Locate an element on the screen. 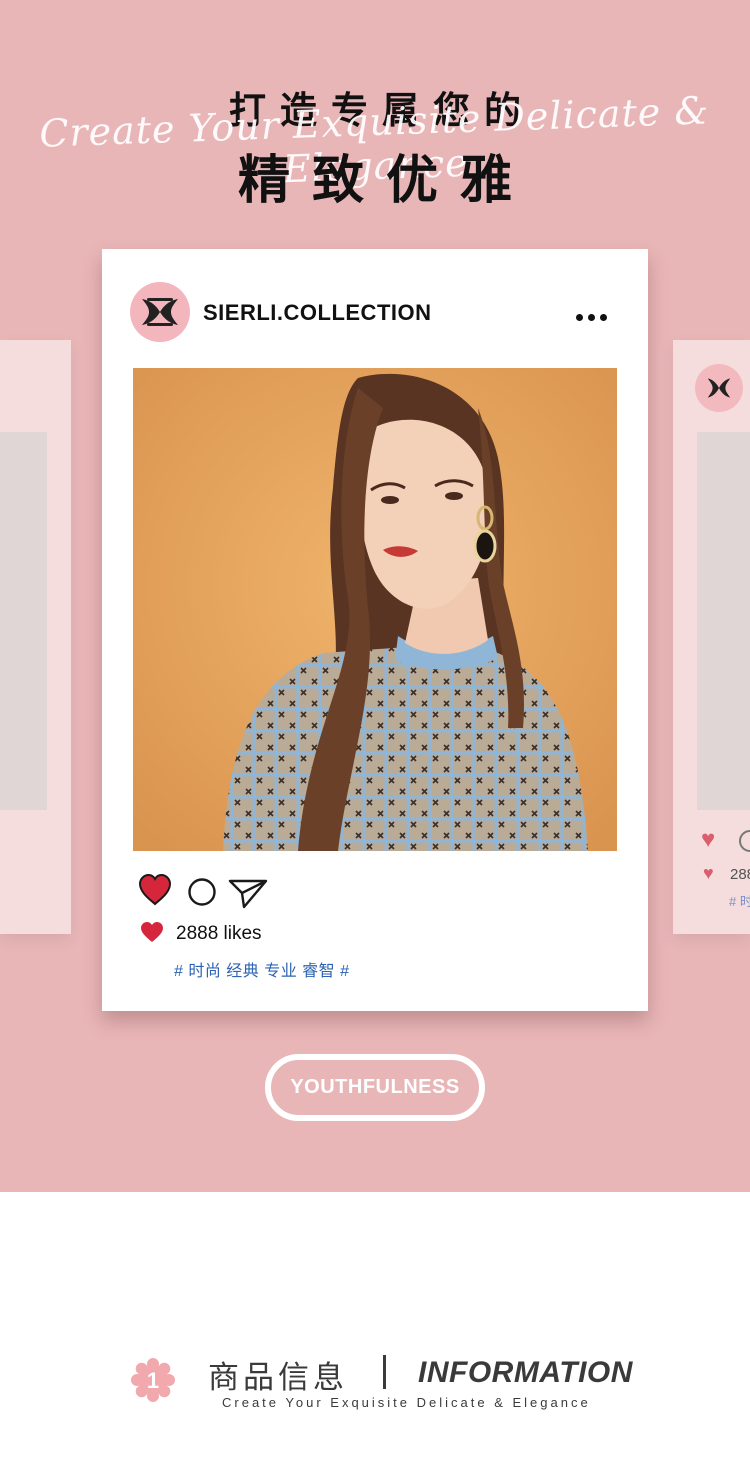 The width and height of the screenshot is (750, 1461). section-number: 1 is located at coordinates (153, 1380).